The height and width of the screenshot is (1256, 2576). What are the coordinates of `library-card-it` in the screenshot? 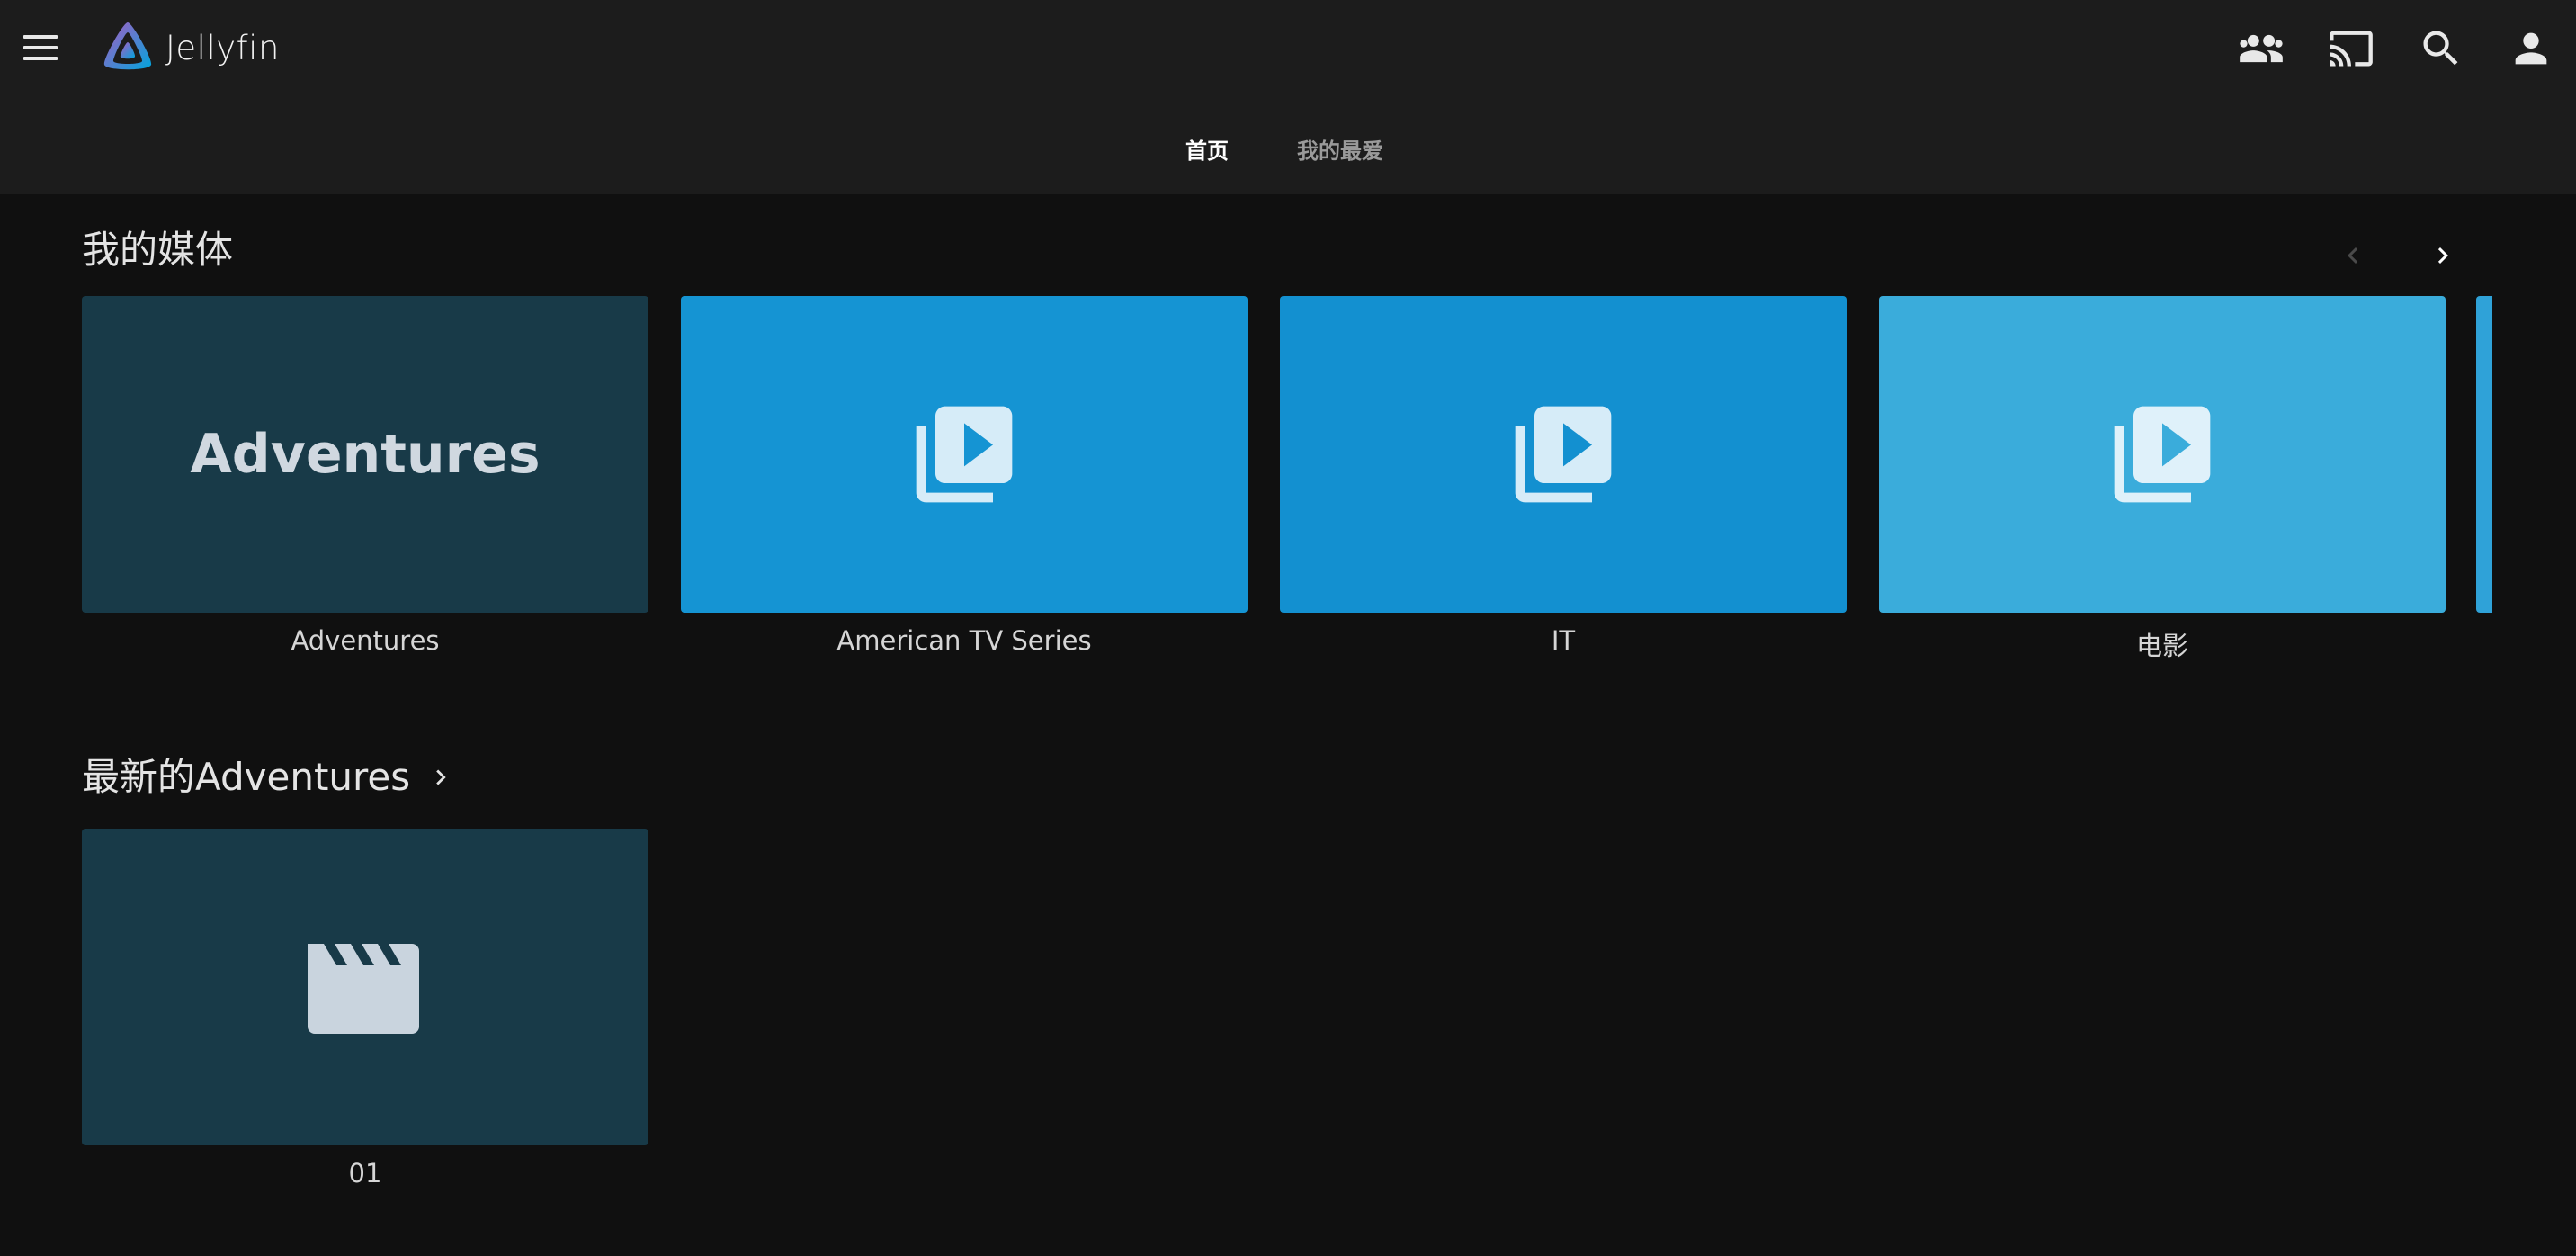 It's located at (1563, 455).